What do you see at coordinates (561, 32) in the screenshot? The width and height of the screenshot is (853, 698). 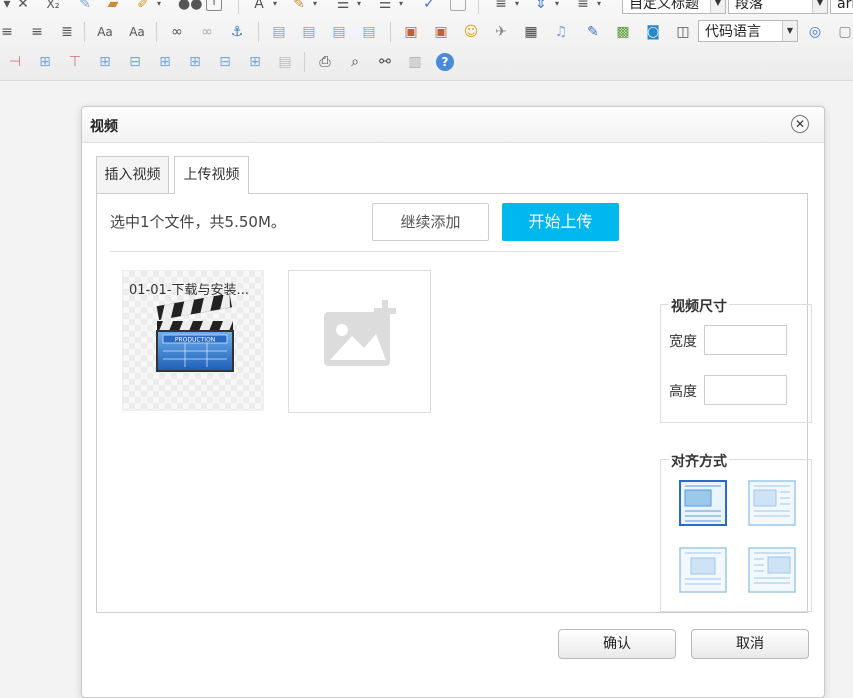 I see `music-icon: ♫` at bounding box center [561, 32].